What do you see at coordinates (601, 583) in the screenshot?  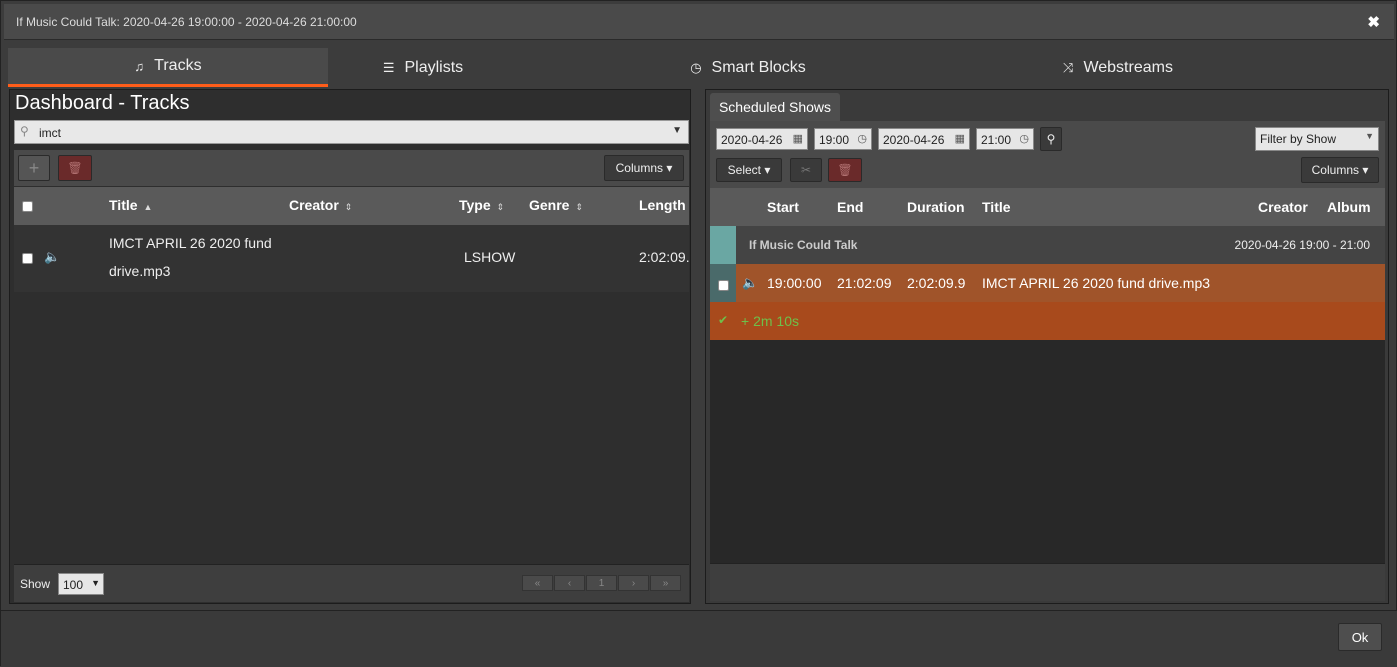 I see `page-number: 1` at bounding box center [601, 583].